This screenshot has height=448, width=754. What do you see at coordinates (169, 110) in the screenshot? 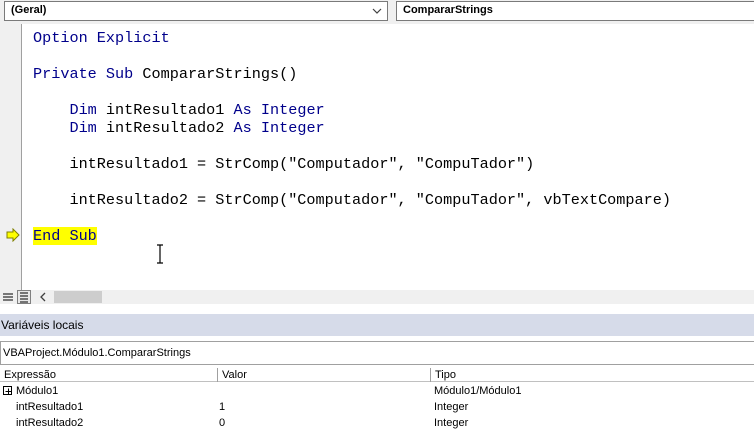
I see `code-text: intResultado1` at bounding box center [169, 110].